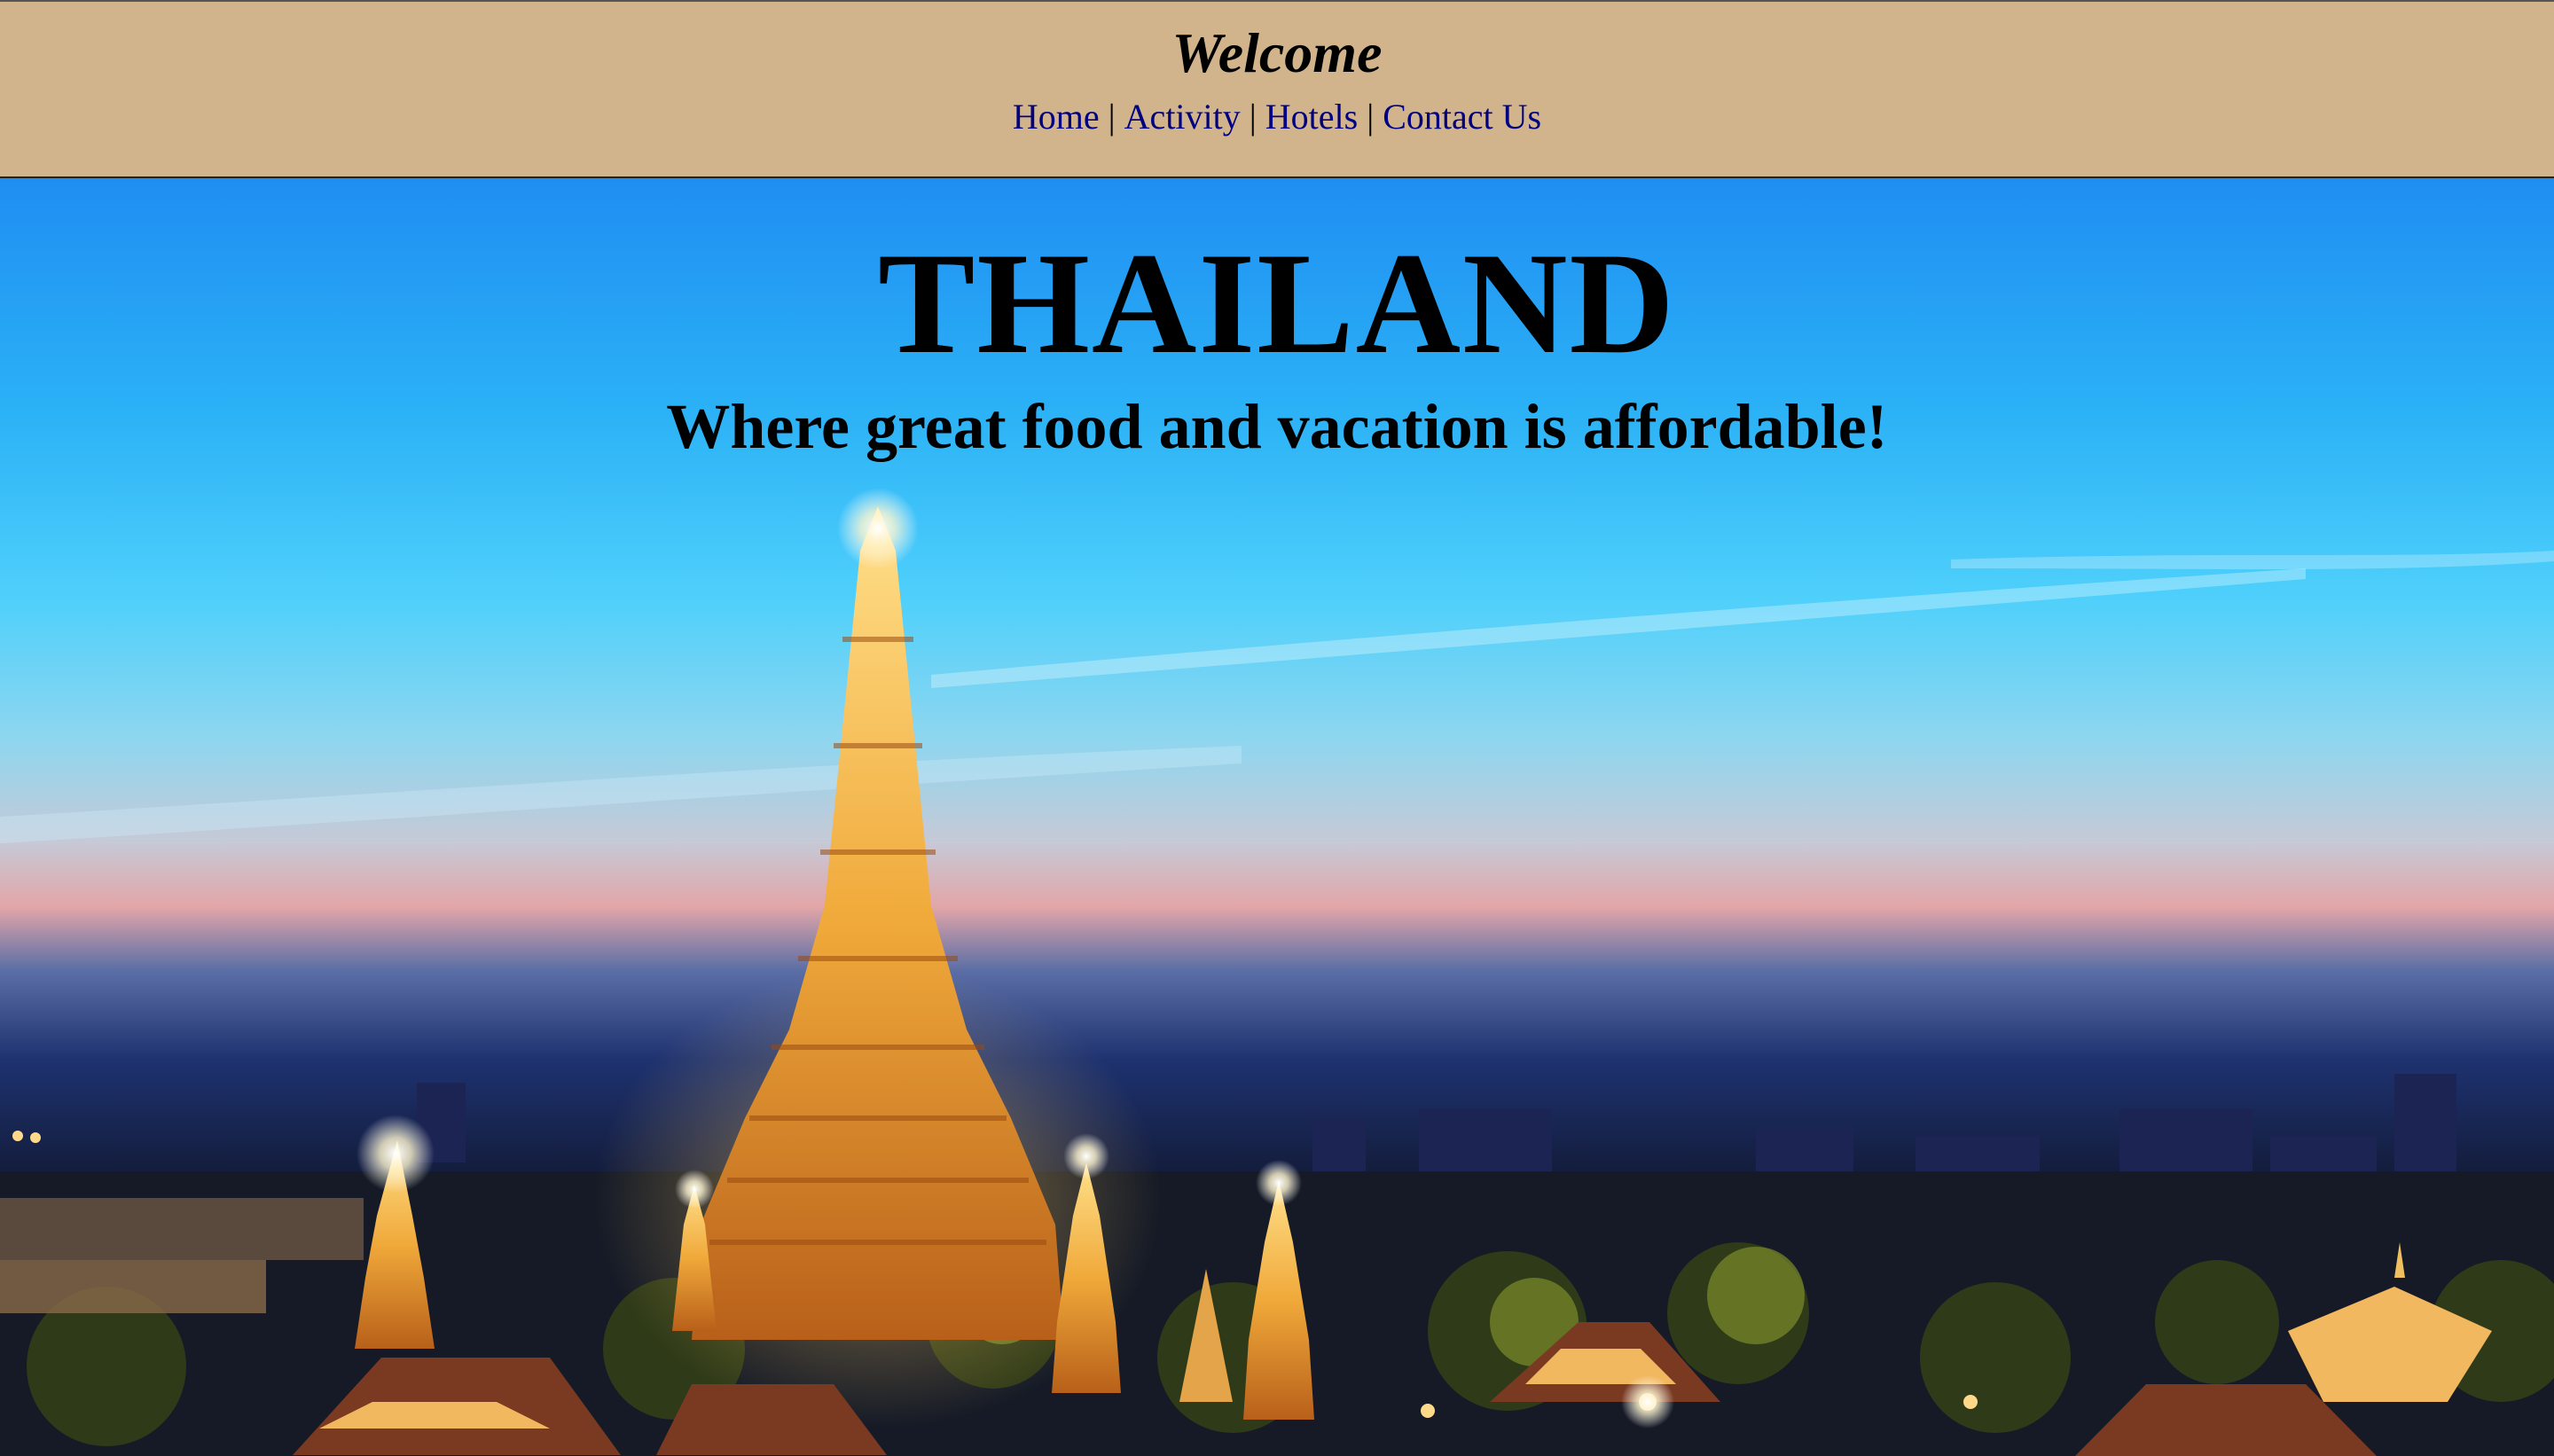  I want to click on nav-link-home: Home, so click(1056, 117).